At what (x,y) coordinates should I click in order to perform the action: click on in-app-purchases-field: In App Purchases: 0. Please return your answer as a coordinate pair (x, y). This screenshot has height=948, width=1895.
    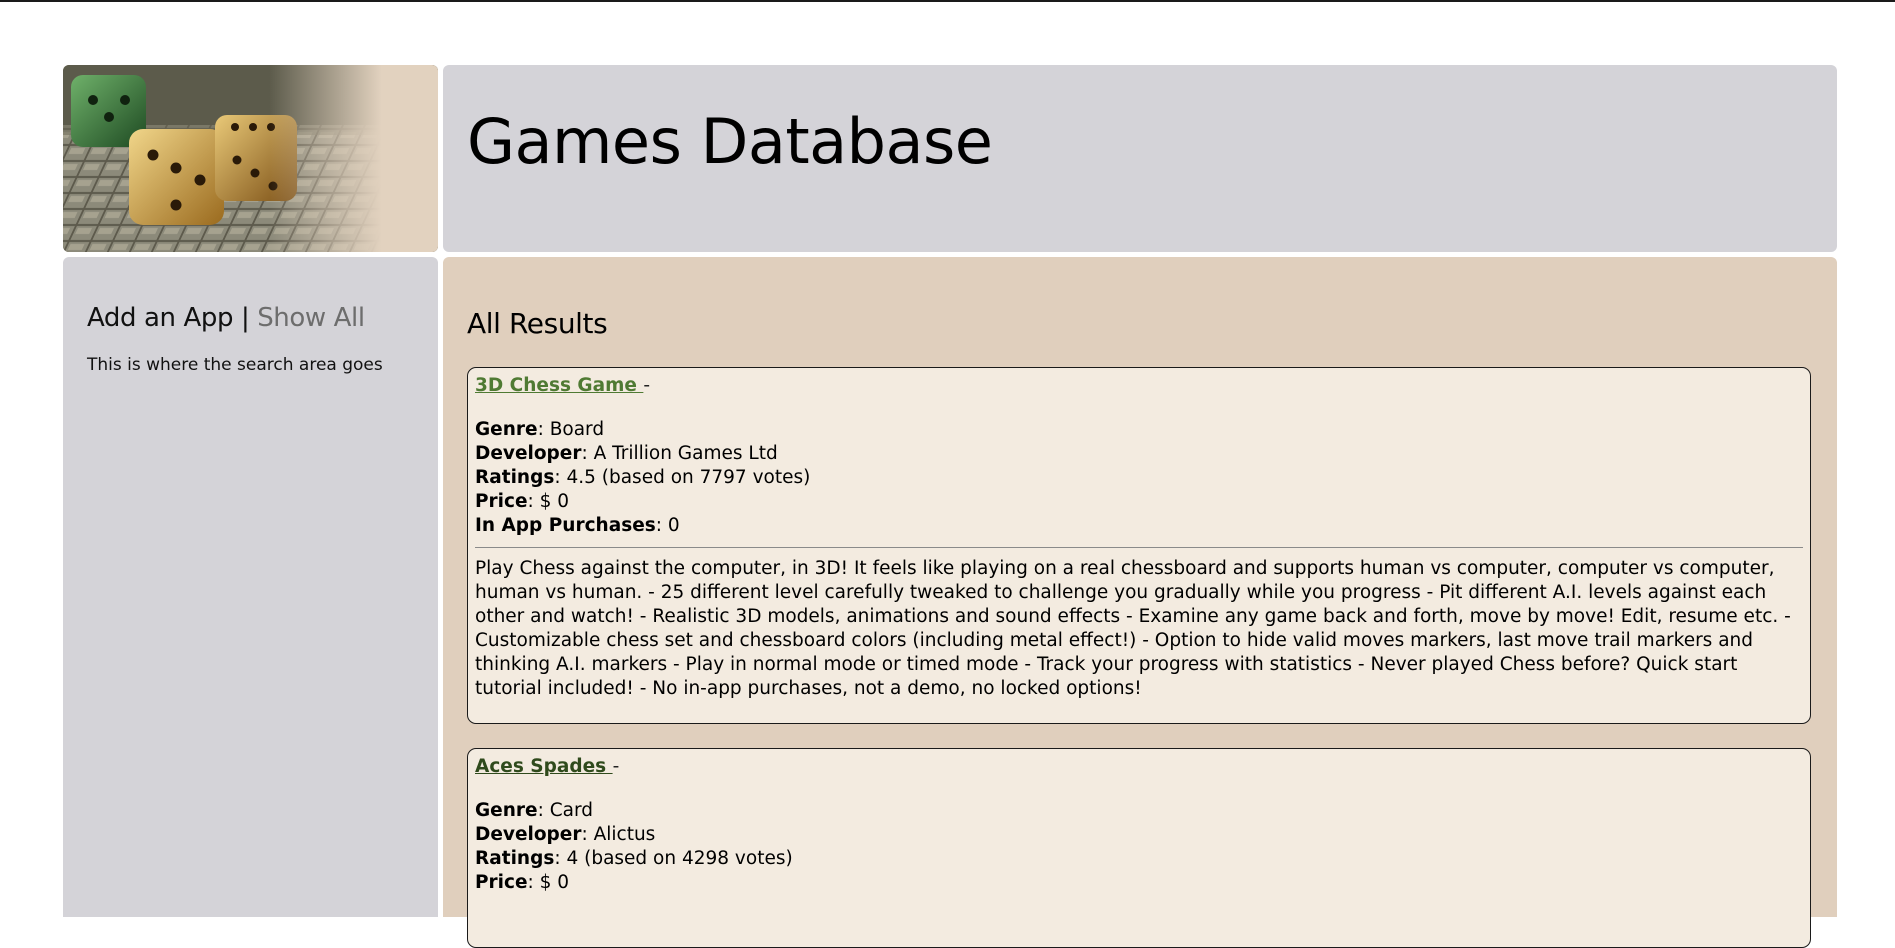
    Looking at the image, I should click on (577, 525).